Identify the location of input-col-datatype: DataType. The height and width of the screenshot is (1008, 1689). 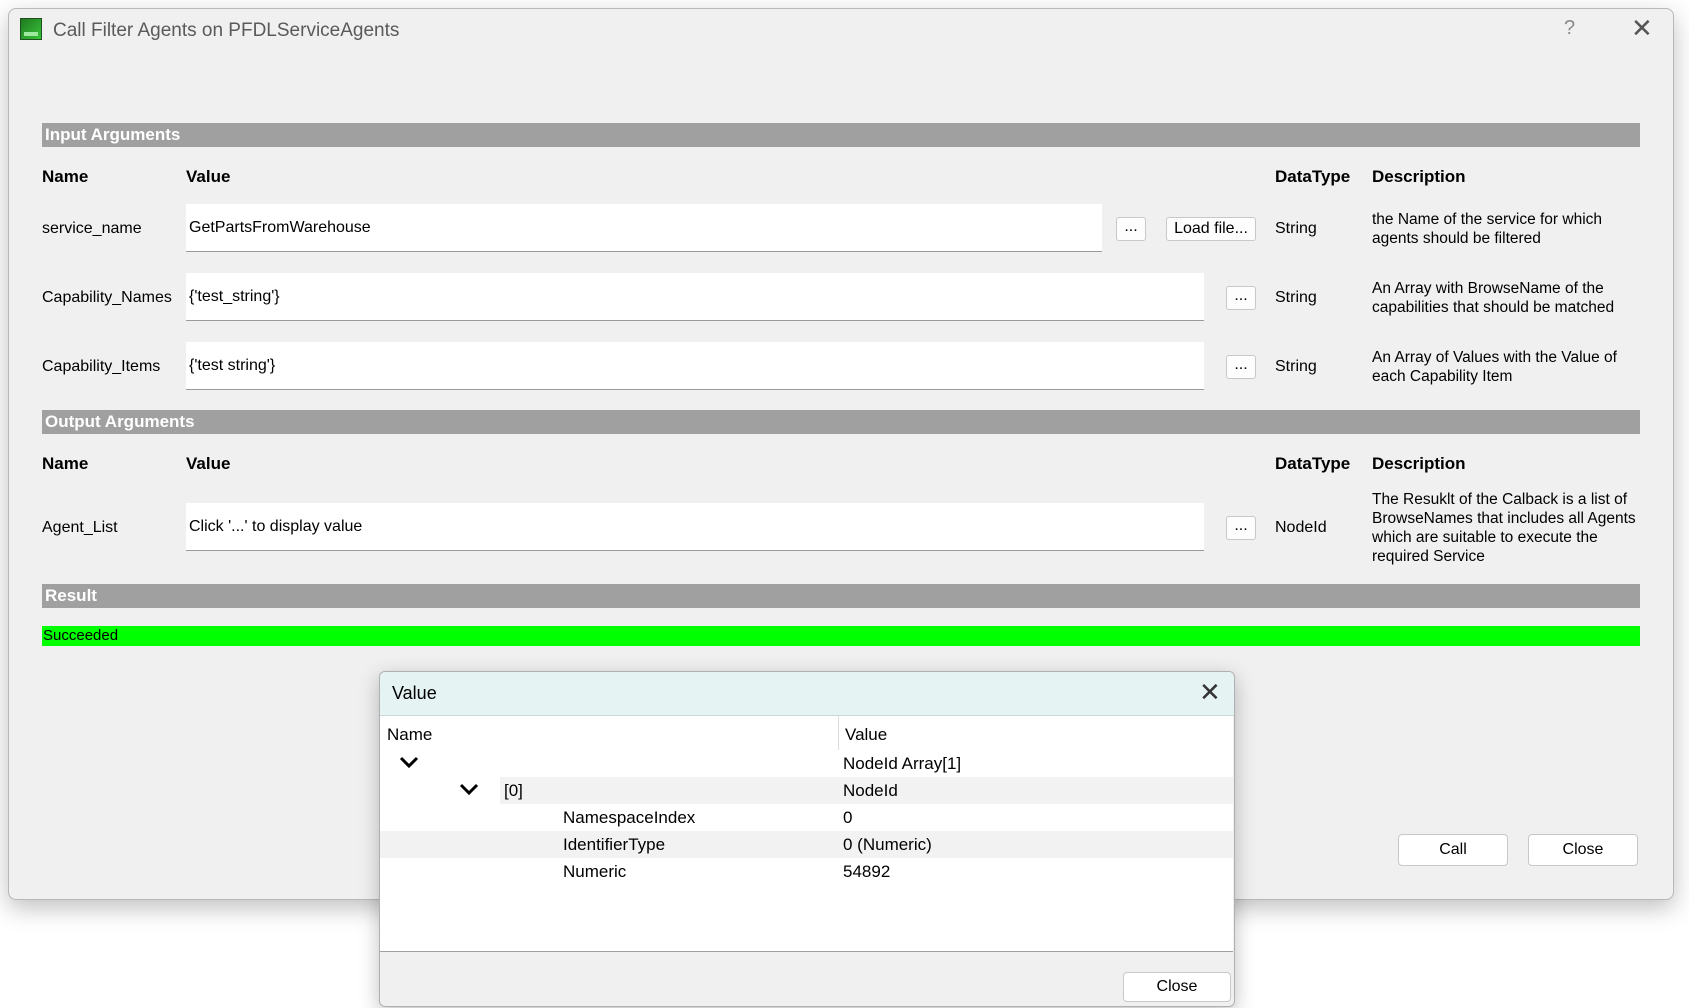
(1313, 176).